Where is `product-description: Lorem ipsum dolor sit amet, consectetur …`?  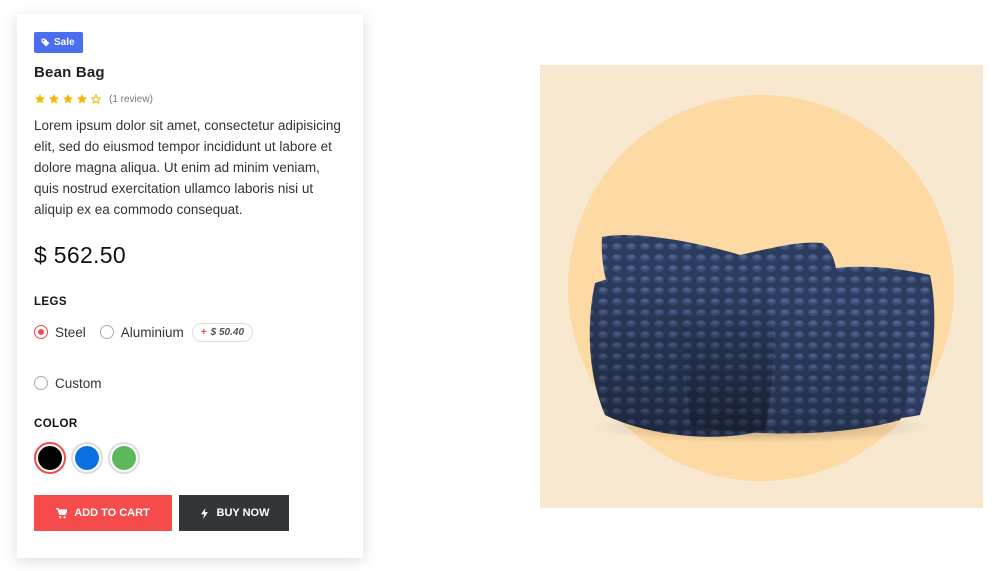 product-description: Lorem ipsum dolor sit amet, consectetur … is located at coordinates (187, 167).